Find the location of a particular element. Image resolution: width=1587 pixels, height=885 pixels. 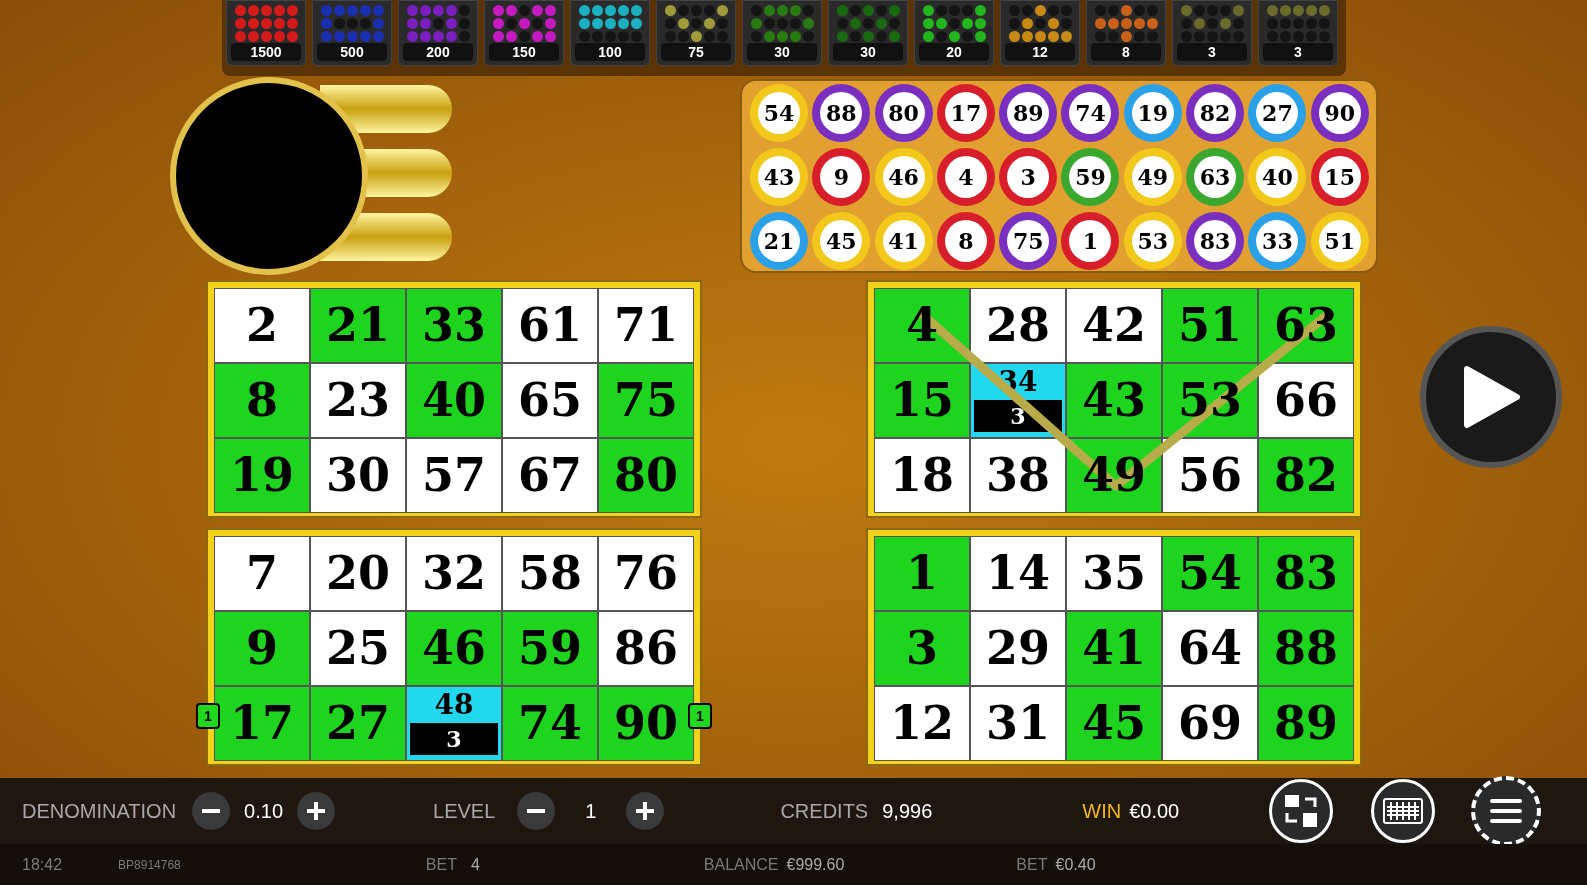

swap-numbers-button is located at coordinates (1301, 811).